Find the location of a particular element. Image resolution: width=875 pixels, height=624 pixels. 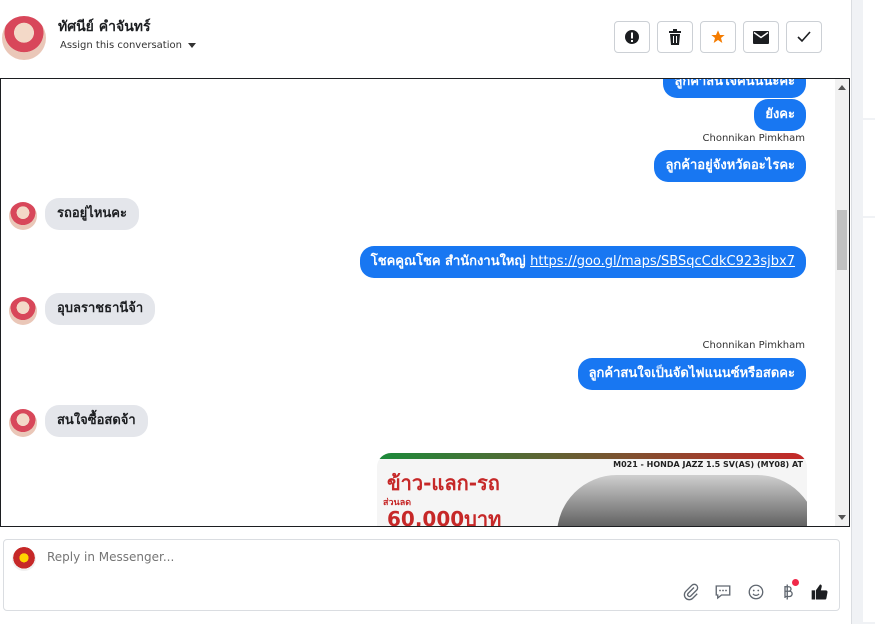

assign-conversation-dropdown: Assign this conversation is located at coordinates (128, 45).